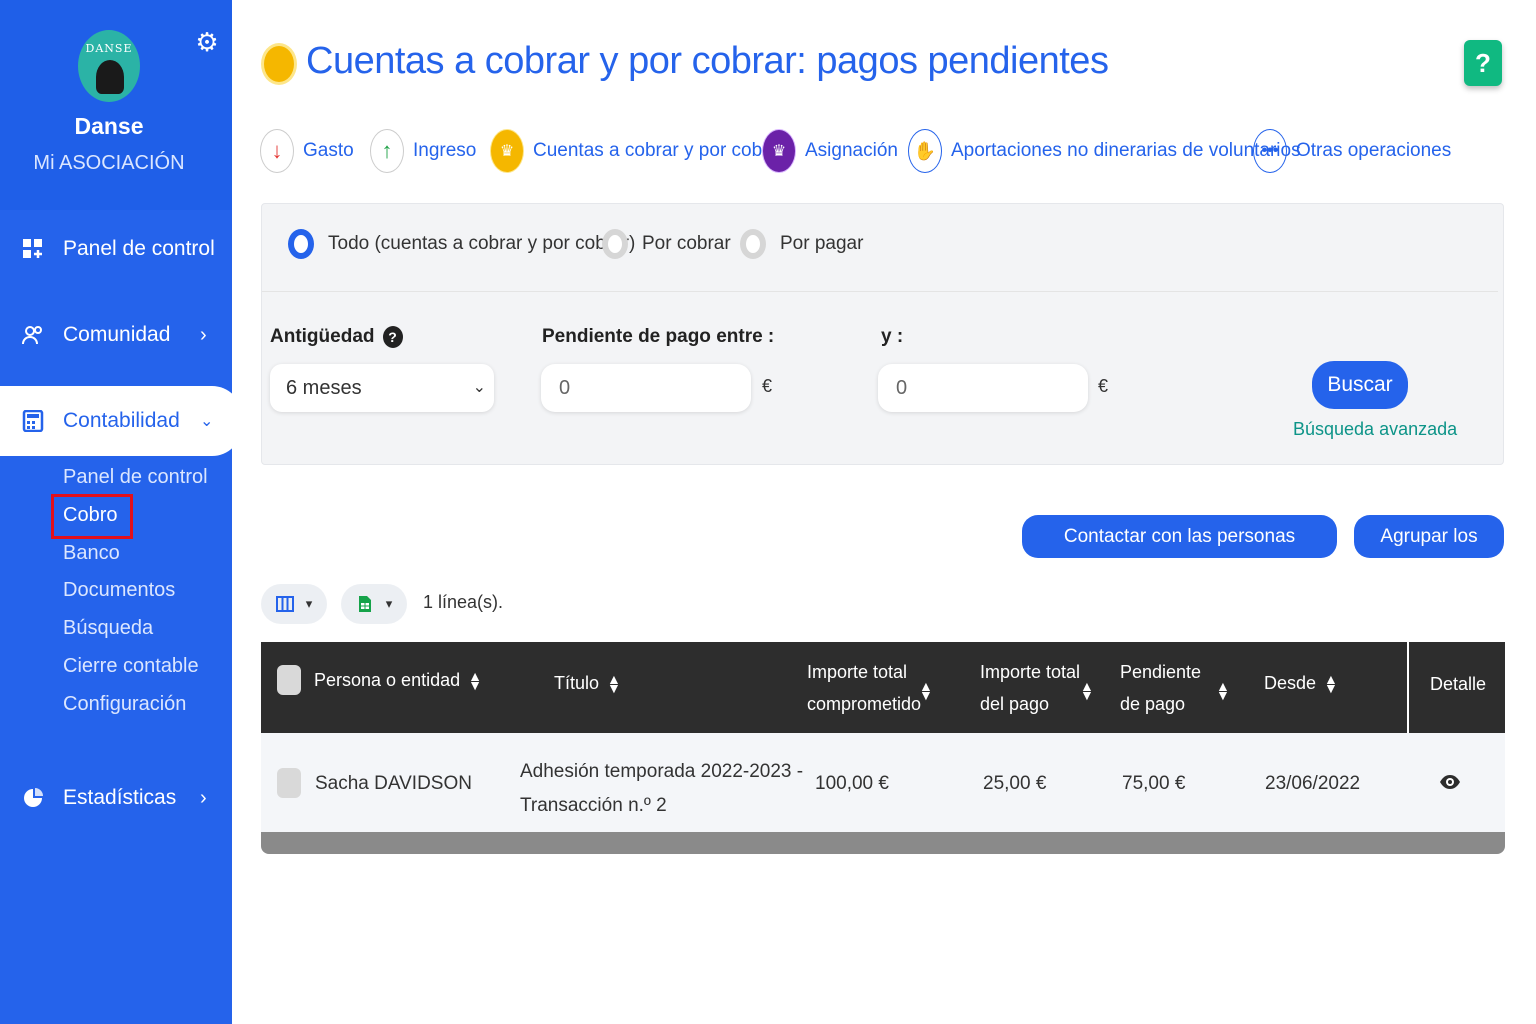 Image resolution: width=1536 pixels, height=1024 pixels. I want to click on row-count: 1 línea(s)., so click(463, 602).